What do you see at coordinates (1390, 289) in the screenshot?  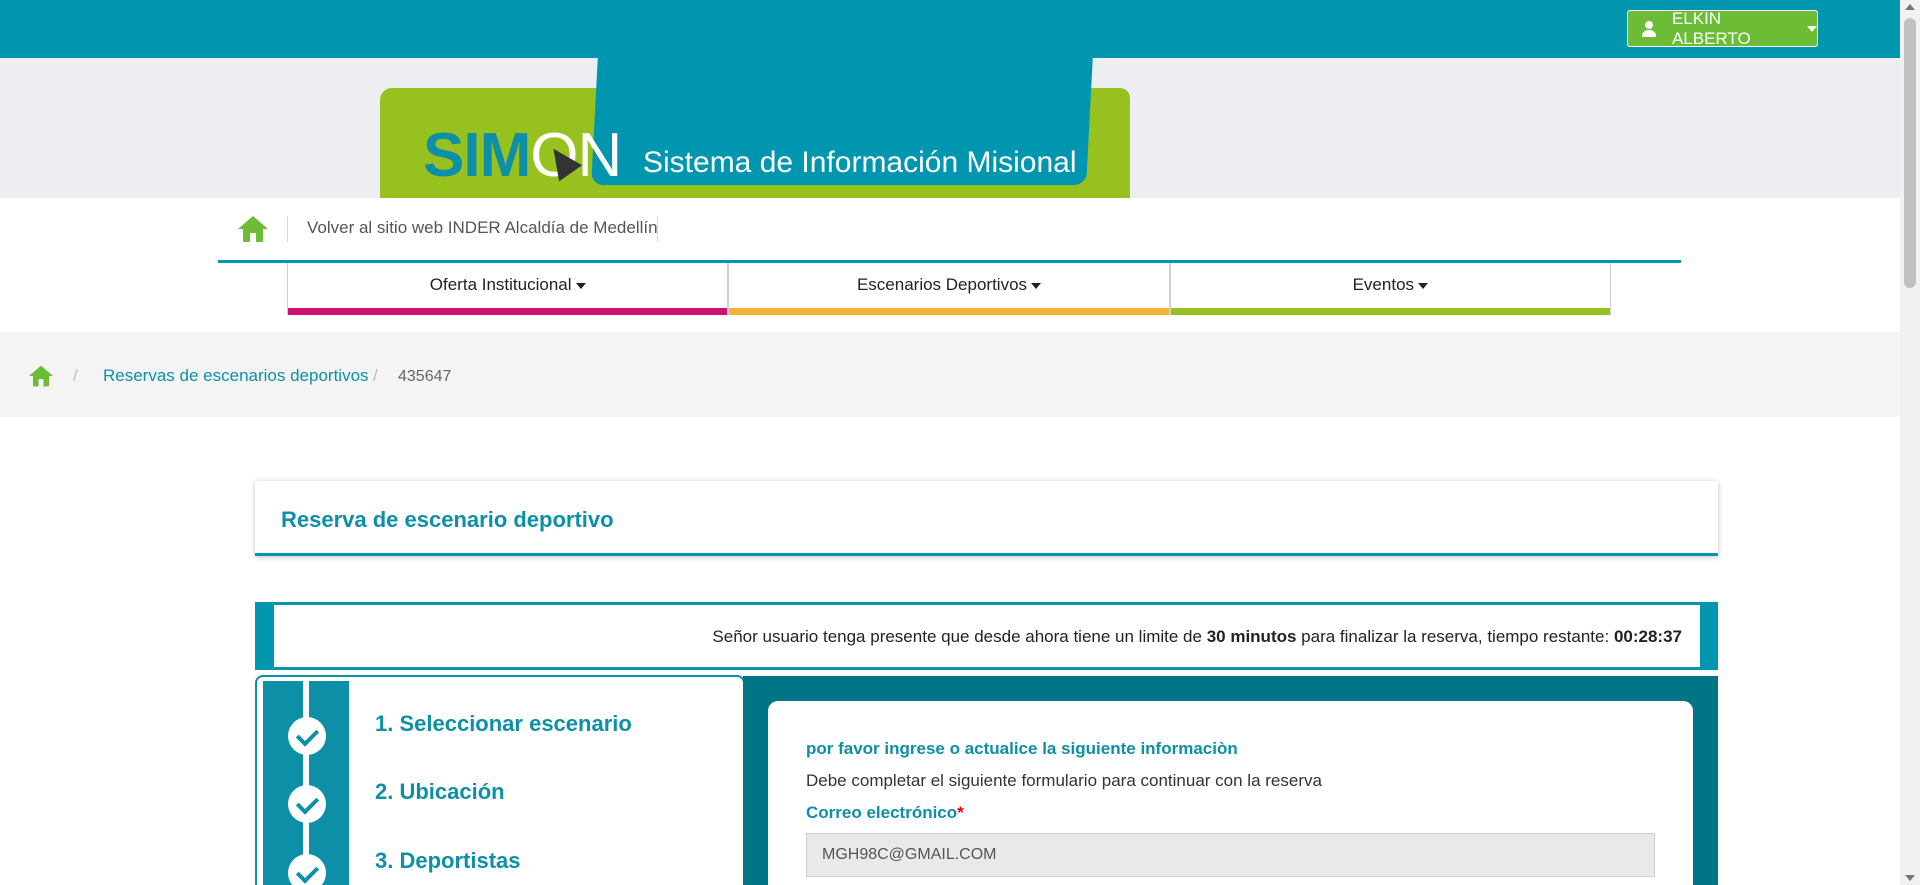 I see `menu-eventos: Eventos` at bounding box center [1390, 289].